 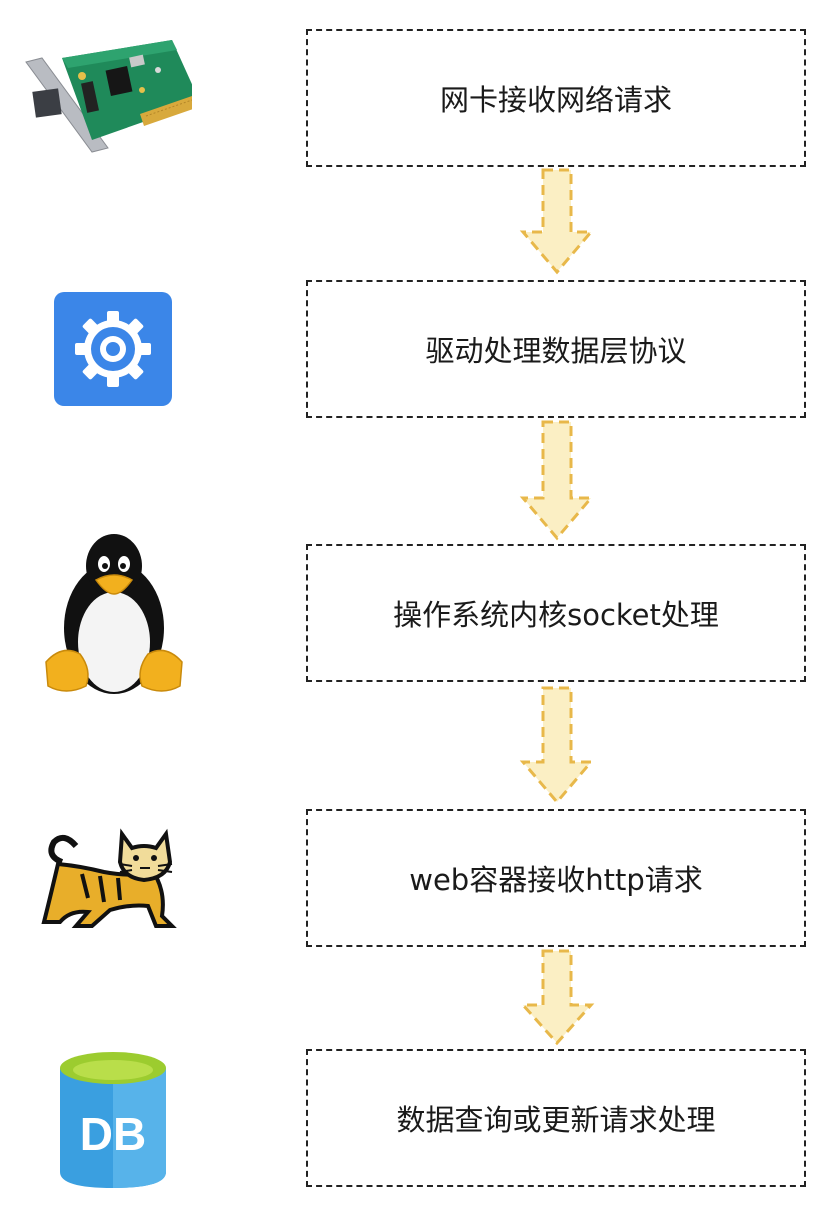 I want to click on step-label: 操作系统内核socket处理, so click(x=556, y=615).